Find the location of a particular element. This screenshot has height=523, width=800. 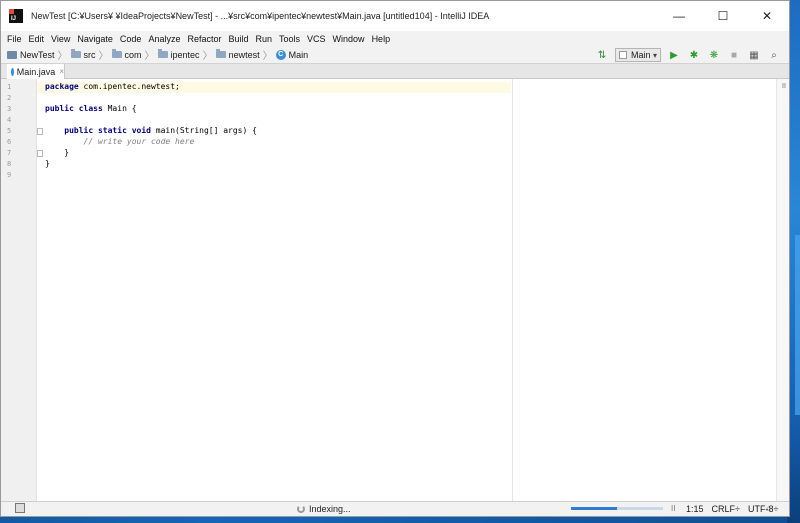

menu-navigate: Navigate is located at coordinates (95, 39).